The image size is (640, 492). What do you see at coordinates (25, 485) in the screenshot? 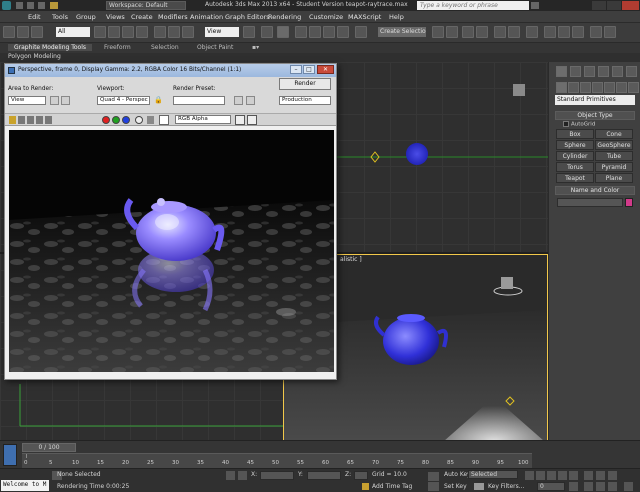
I see `maxscript-listener: Welcome to M` at bounding box center [25, 485].